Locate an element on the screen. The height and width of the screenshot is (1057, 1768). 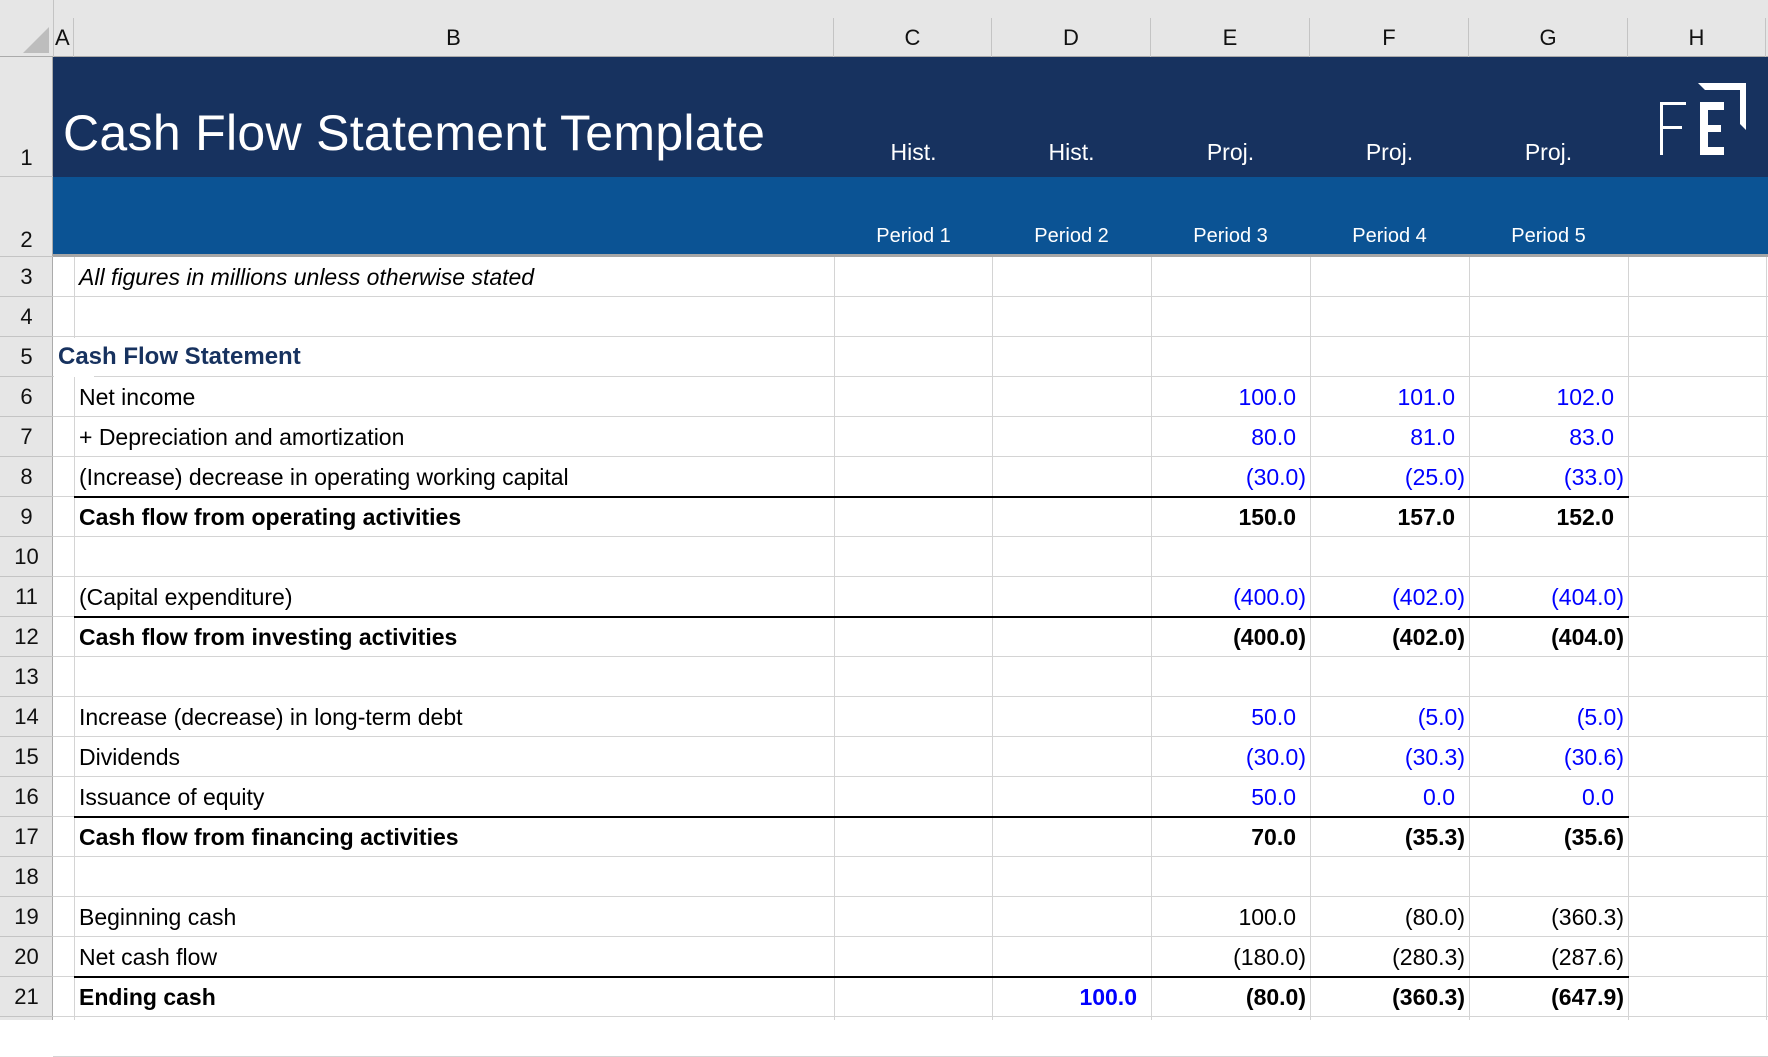
period-name-e: Period 3 is located at coordinates (1230, 236).